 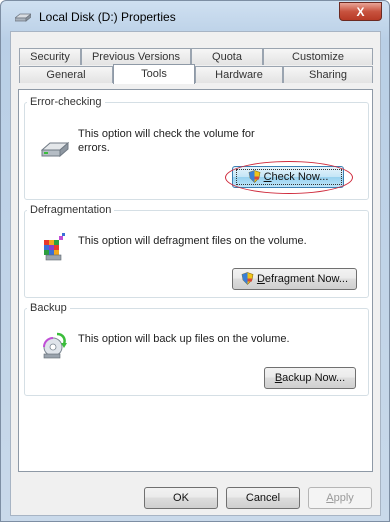 What do you see at coordinates (55, 149) in the screenshot?
I see `hard-drive-icon` at bounding box center [55, 149].